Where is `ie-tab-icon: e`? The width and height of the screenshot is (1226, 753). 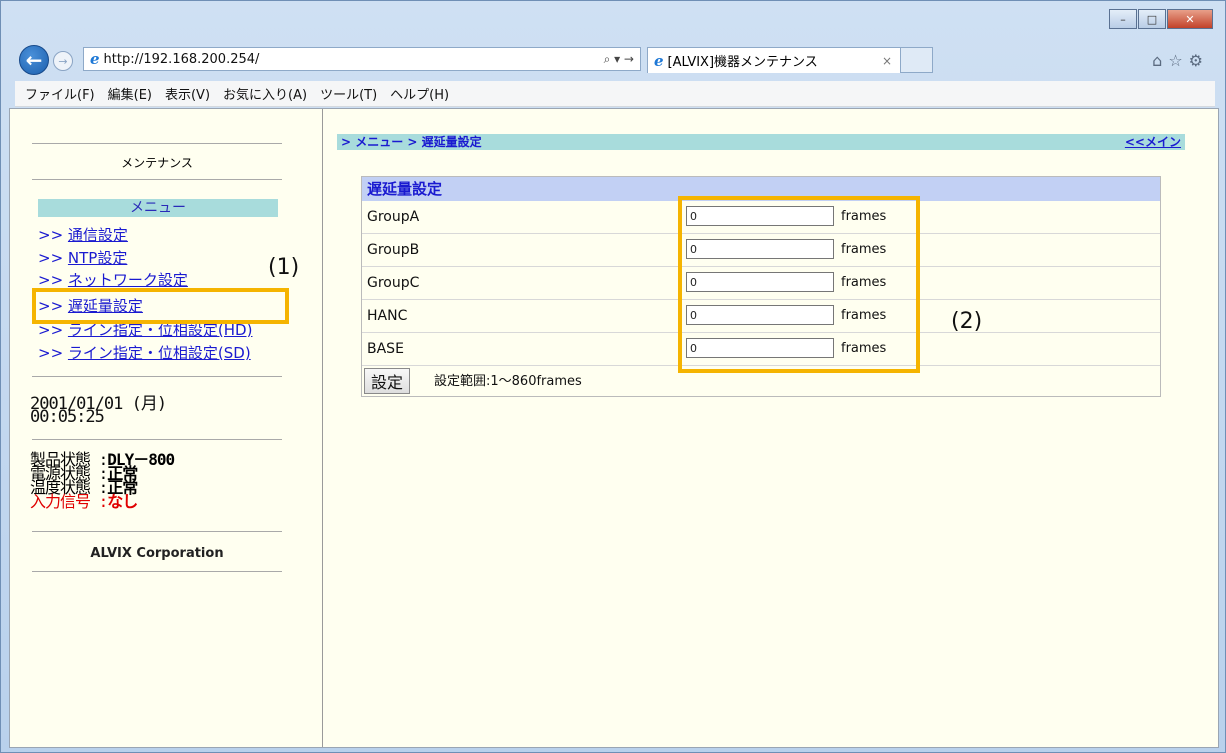 ie-tab-icon: e is located at coordinates (659, 60).